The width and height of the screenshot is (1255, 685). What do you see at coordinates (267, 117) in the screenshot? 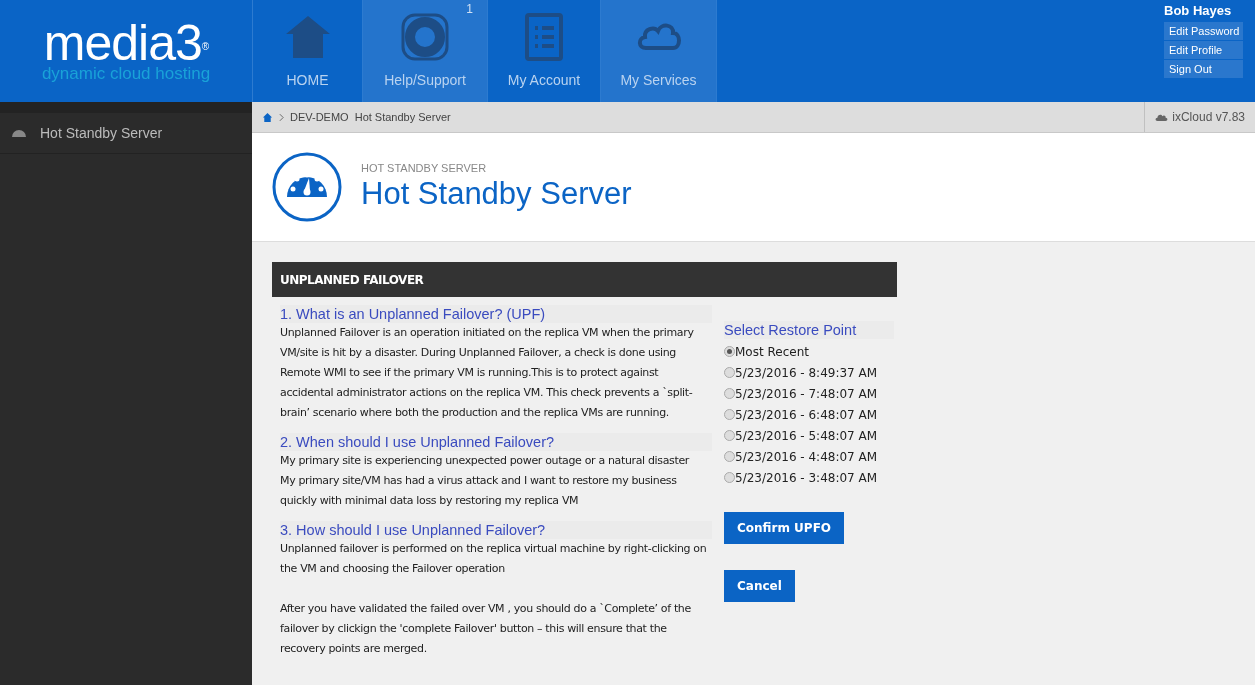
I see `home-icon` at bounding box center [267, 117].